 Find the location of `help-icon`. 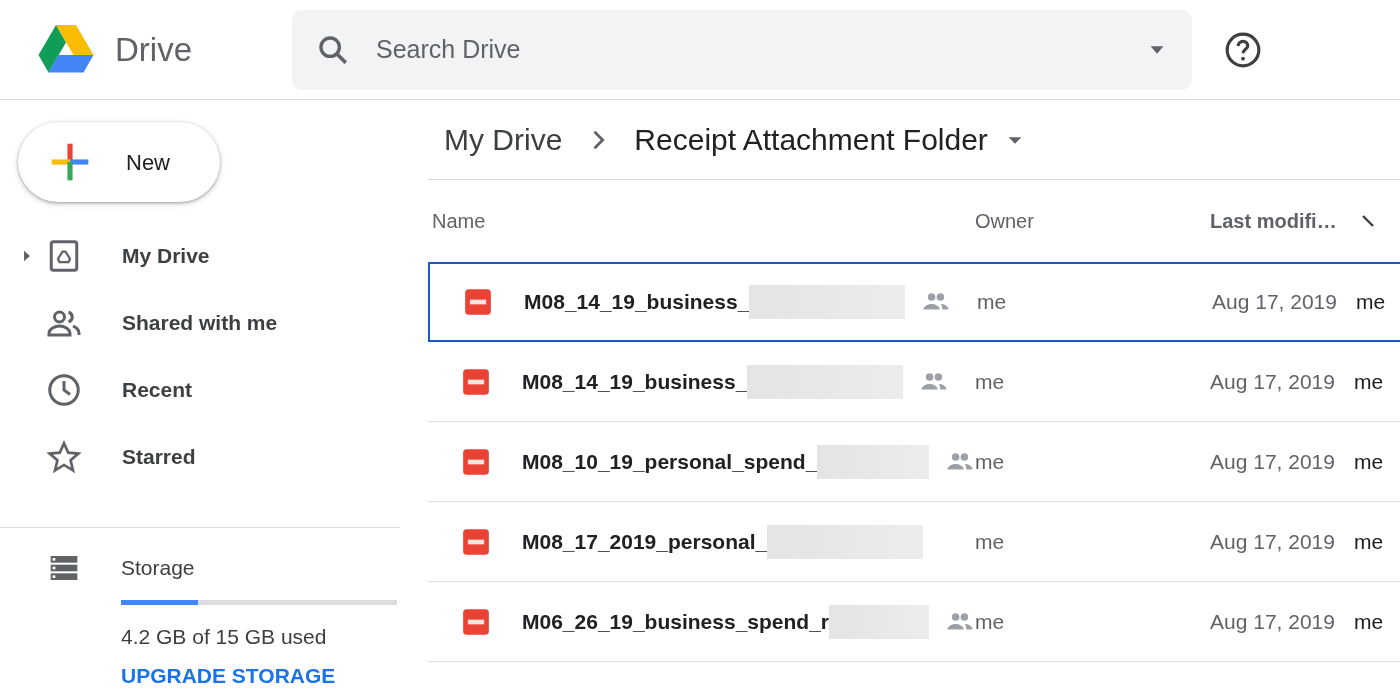

help-icon is located at coordinates (1243, 49).